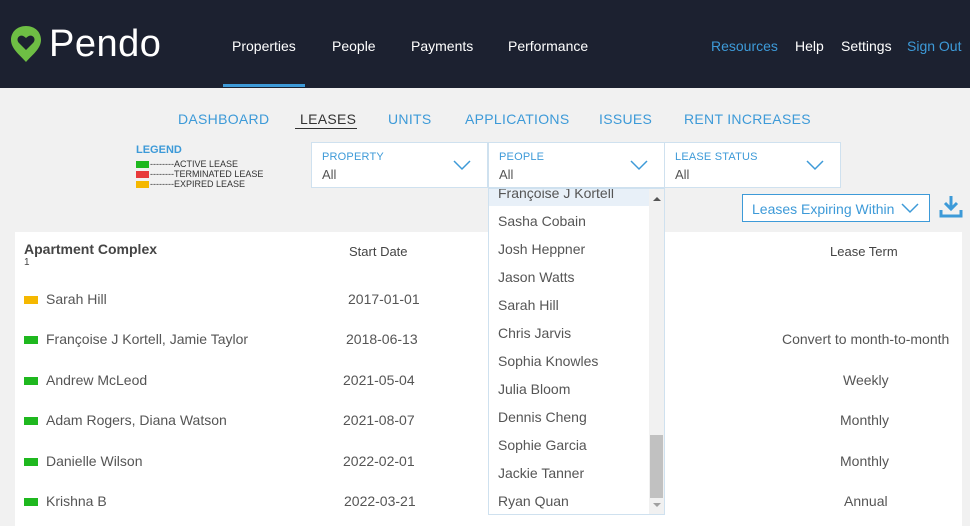  Describe the element at coordinates (96, 380) in the screenshot. I see `table-row-name: Andrew McLeod` at that location.